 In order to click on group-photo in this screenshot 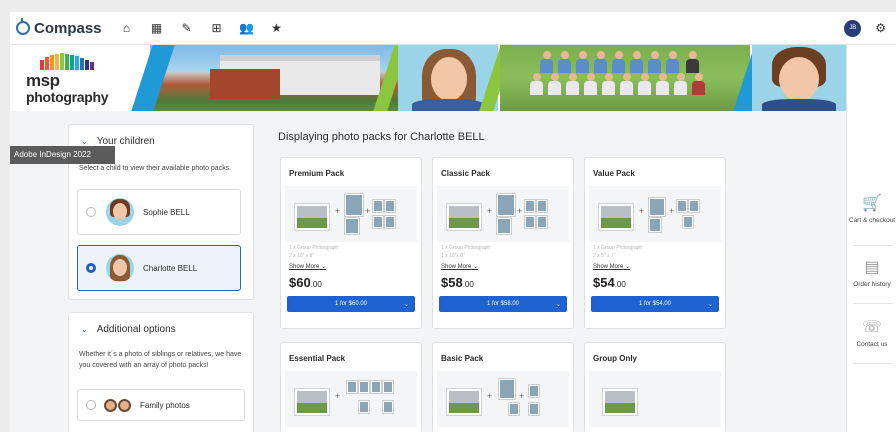, I will do `click(625, 78)`.